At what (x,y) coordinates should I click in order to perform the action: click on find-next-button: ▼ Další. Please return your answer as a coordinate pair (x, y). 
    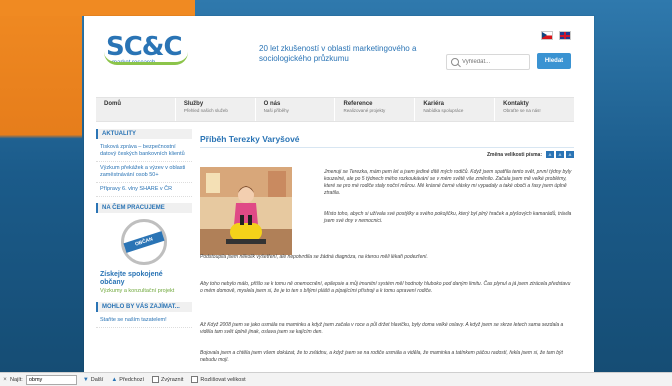
    Looking at the image, I should click on (93, 380).